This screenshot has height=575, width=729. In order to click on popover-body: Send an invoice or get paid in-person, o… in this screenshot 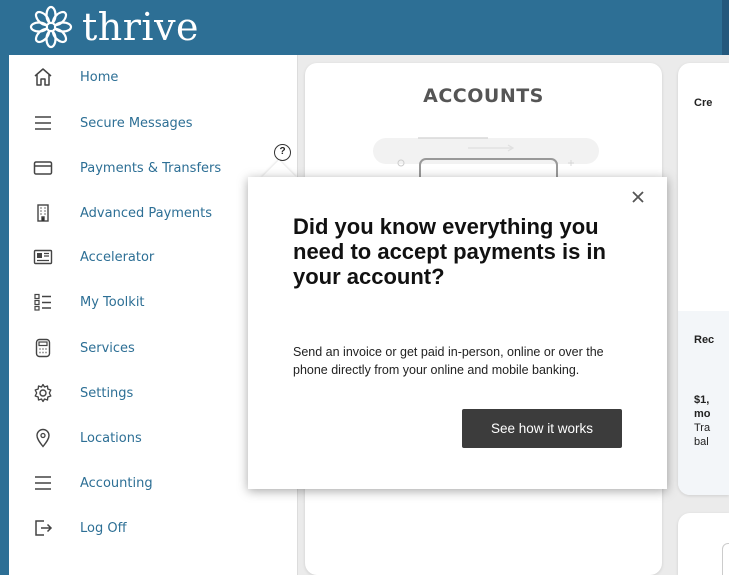, I will do `click(448, 361)`.